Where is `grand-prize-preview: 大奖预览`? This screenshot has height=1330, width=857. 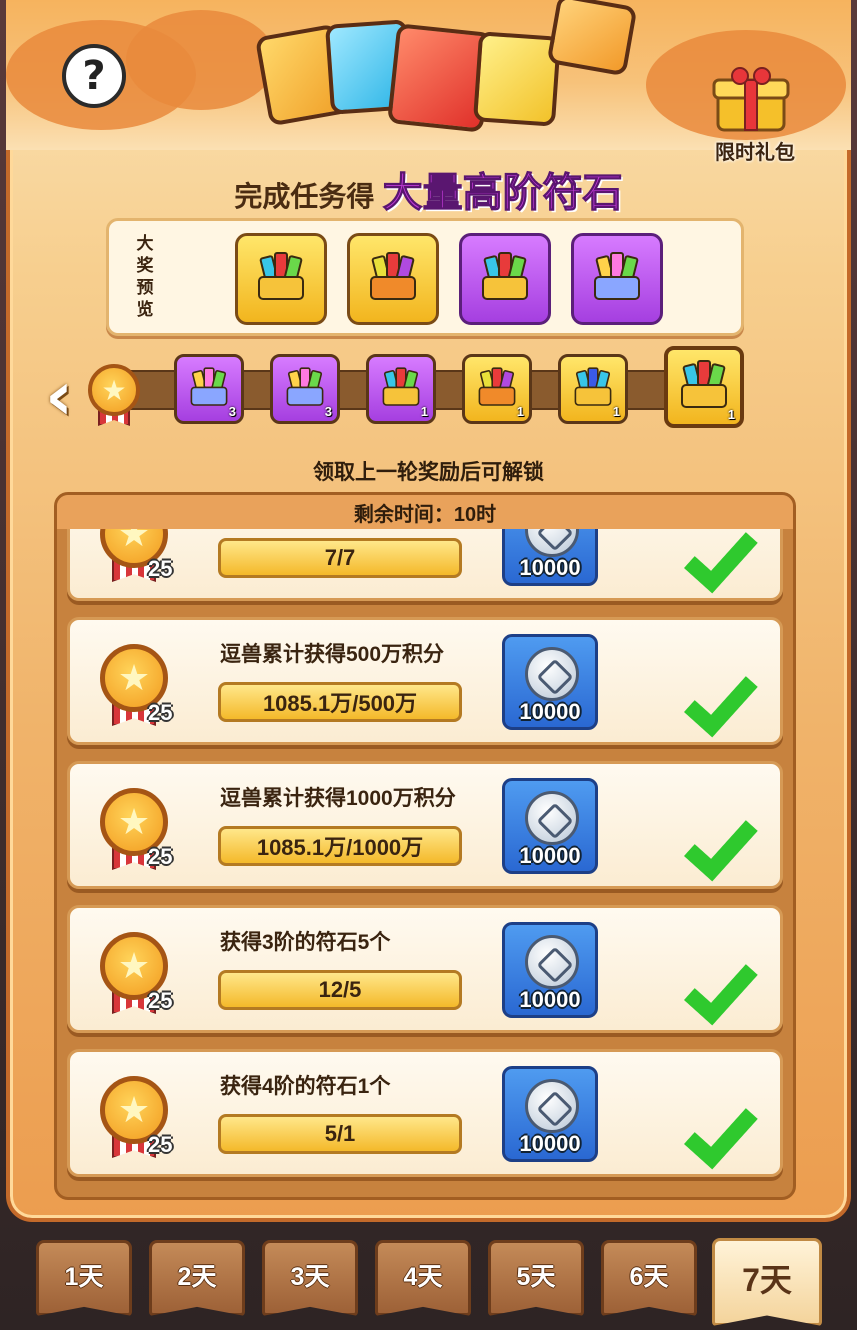
grand-prize-preview: 大奖预览 is located at coordinates (425, 277).